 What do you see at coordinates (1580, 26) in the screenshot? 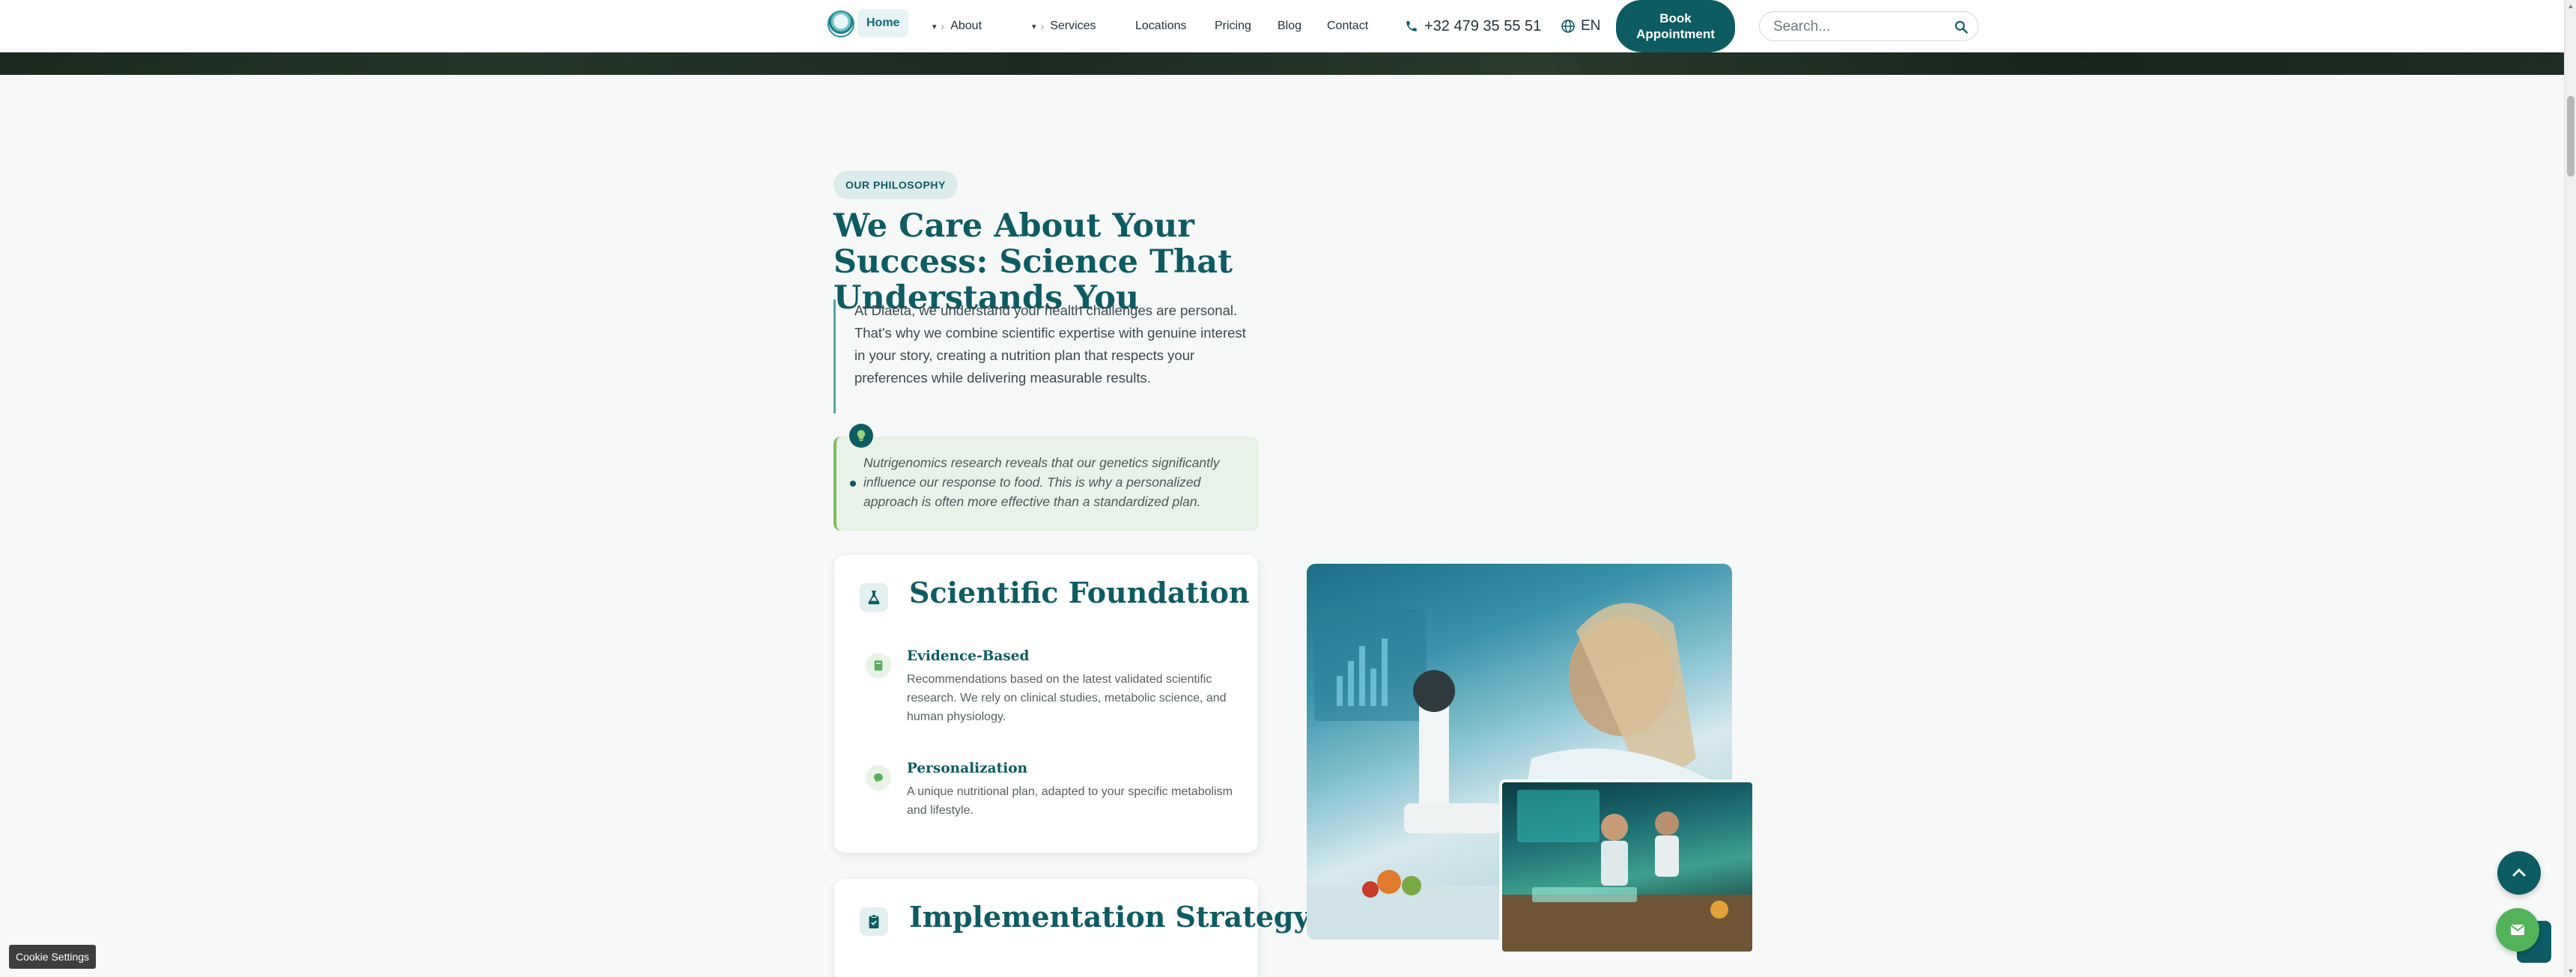
I see `language-selector: EN` at bounding box center [1580, 26].